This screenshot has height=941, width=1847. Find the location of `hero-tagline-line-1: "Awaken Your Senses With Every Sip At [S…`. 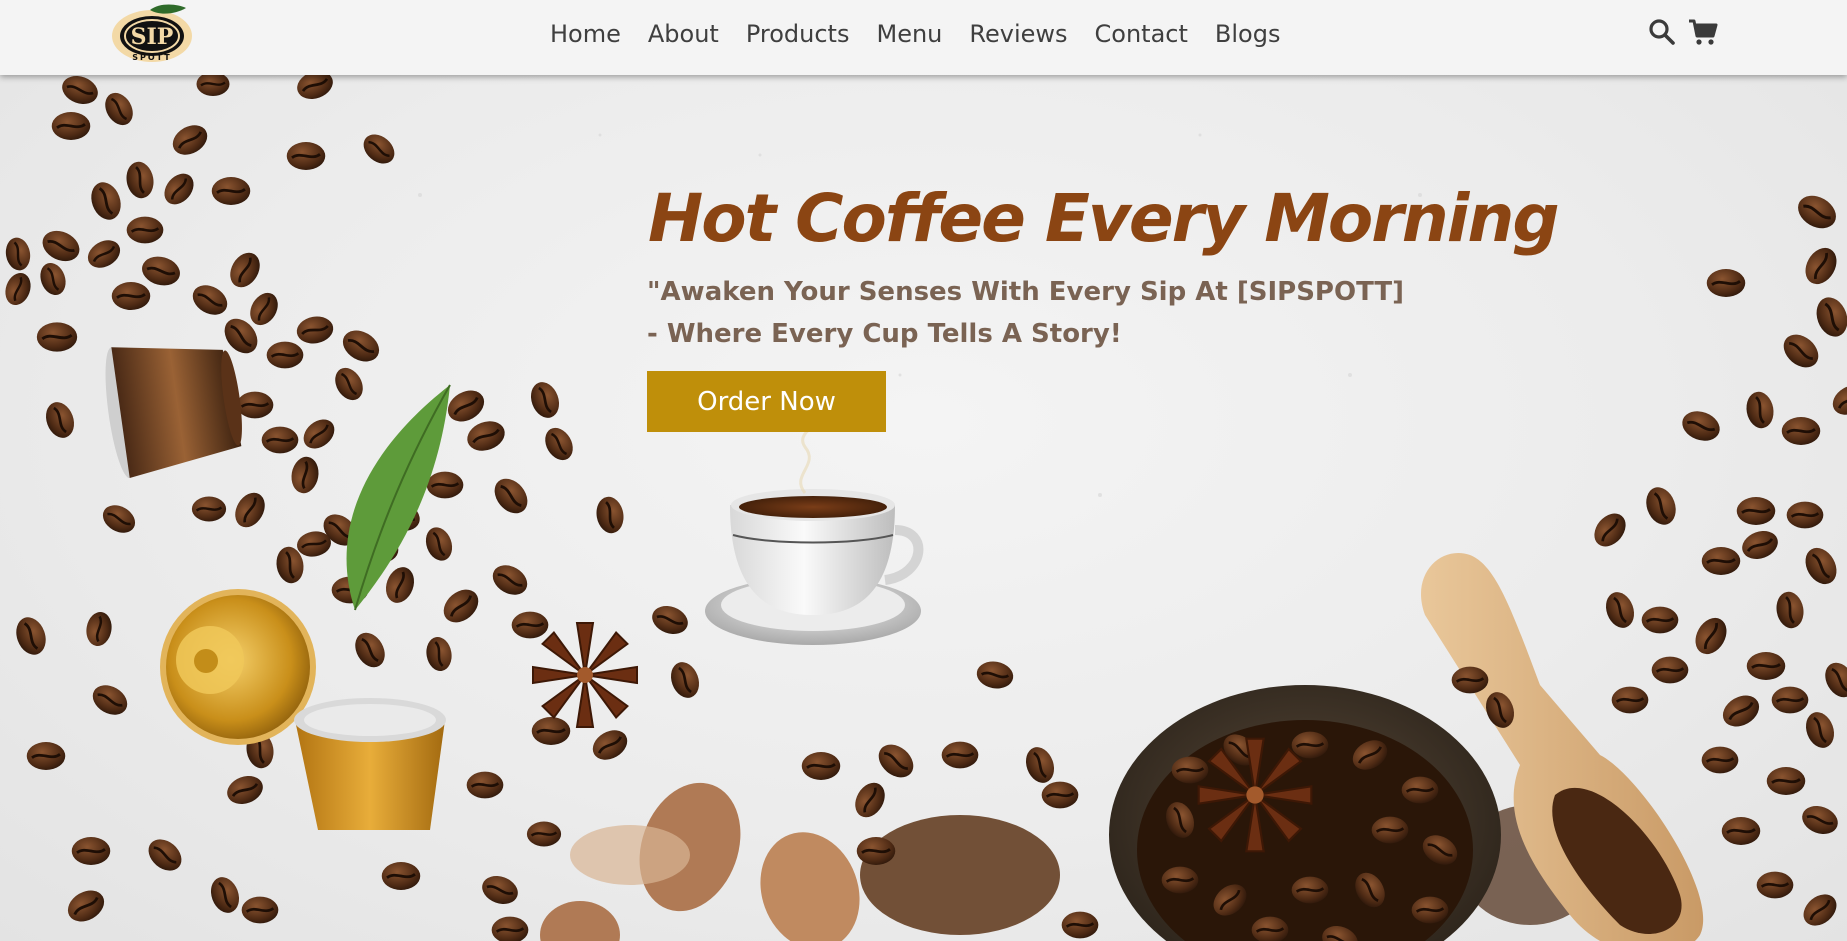

hero-tagline-line-1: "Awaken Your Senses With Every Sip At [S… is located at coordinates (1026, 292).